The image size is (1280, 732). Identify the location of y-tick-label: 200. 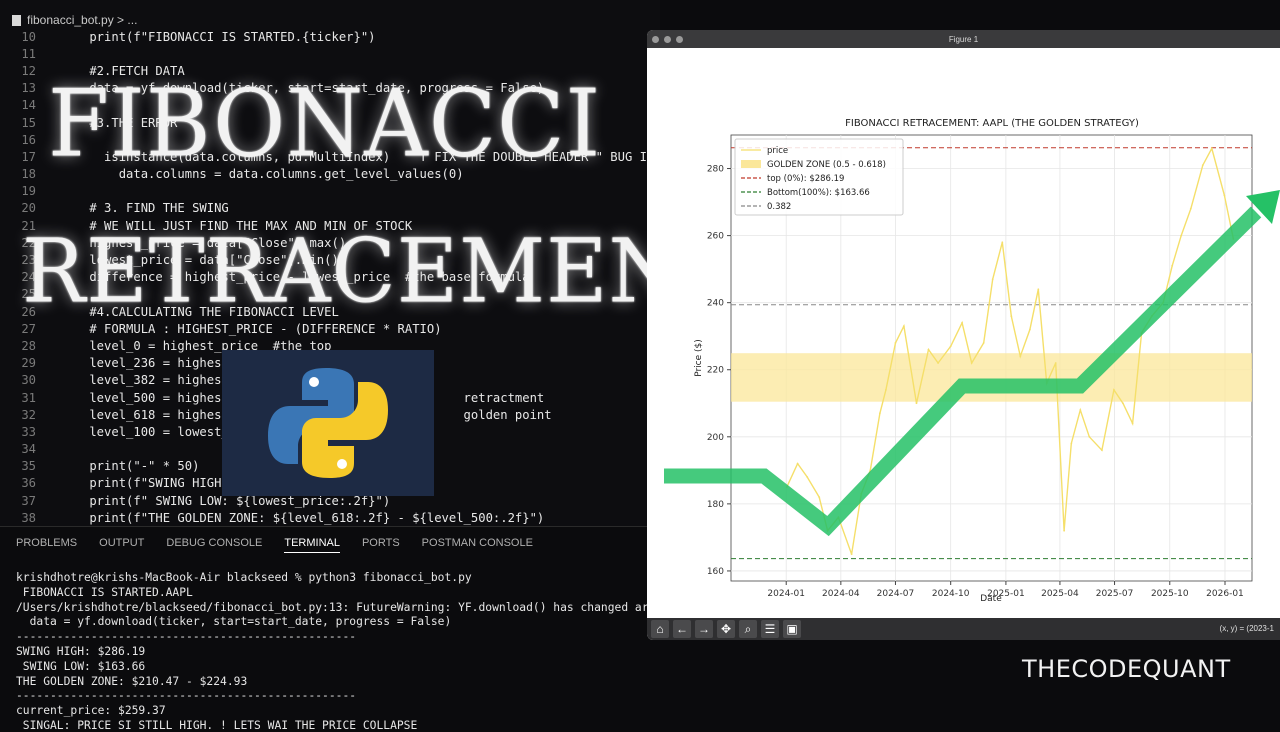
(715, 438).